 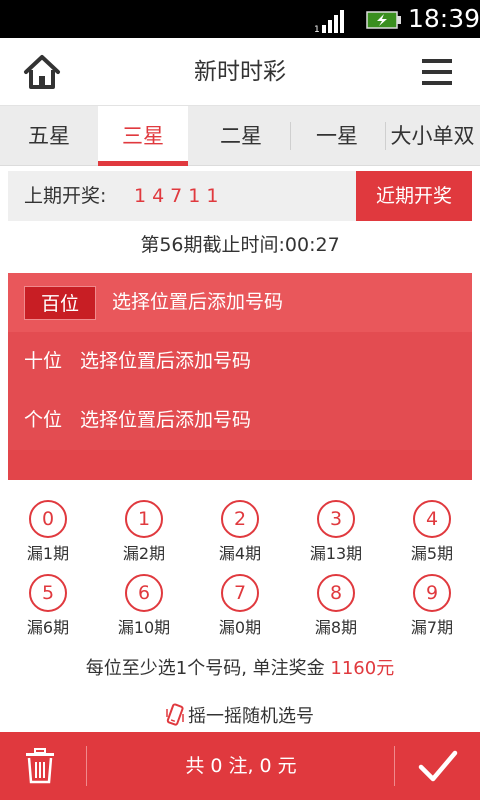 I want to click on menu-icon, so click(x=437, y=72).